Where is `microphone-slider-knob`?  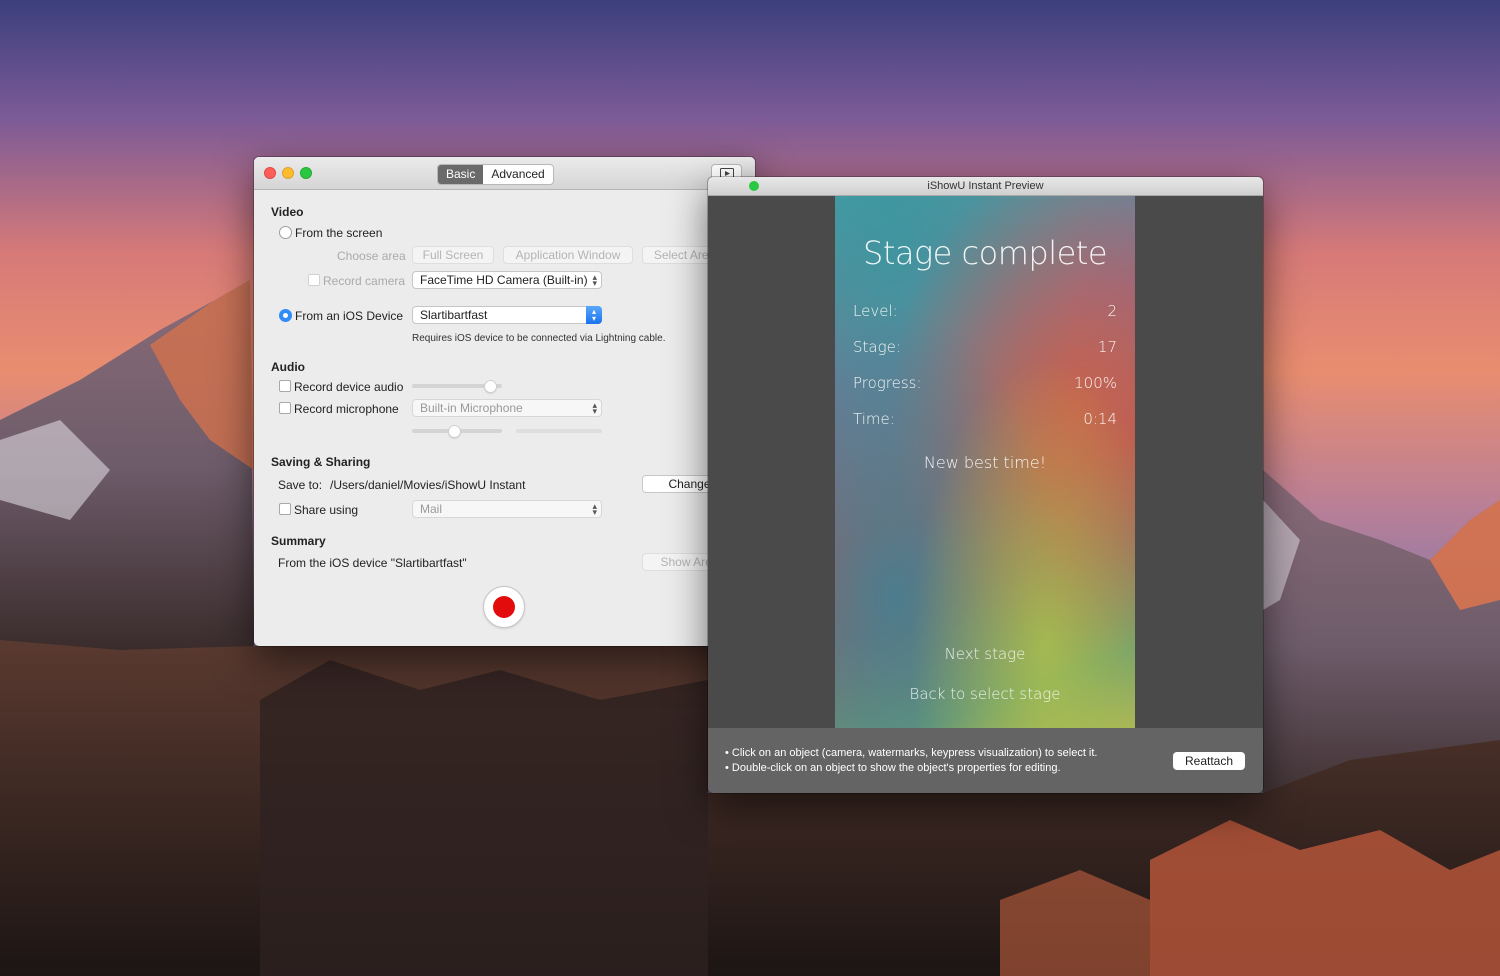
microphone-slider-knob is located at coordinates (455, 431).